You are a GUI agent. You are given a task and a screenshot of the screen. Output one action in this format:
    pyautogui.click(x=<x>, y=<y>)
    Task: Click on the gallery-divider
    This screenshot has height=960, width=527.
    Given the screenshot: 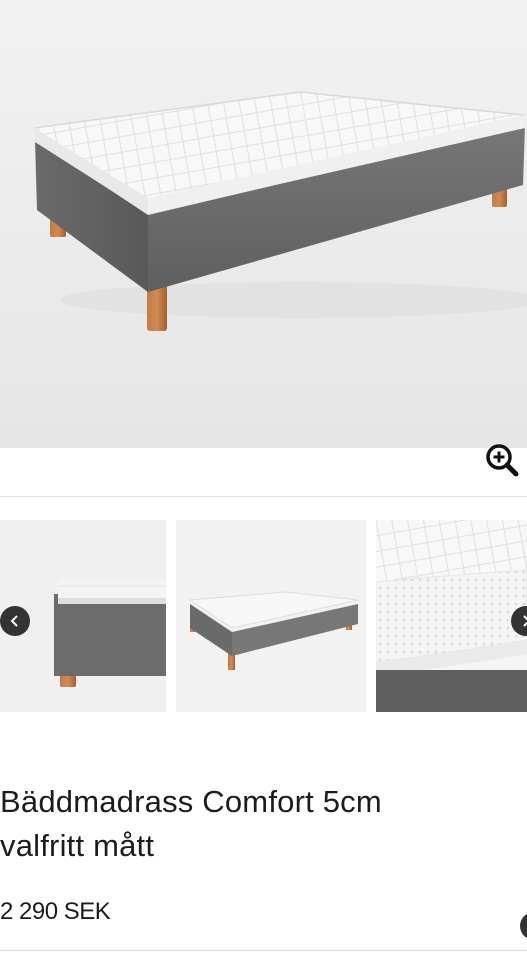 What is the action you would take?
    pyautogui.click(x=263, y=496)
    